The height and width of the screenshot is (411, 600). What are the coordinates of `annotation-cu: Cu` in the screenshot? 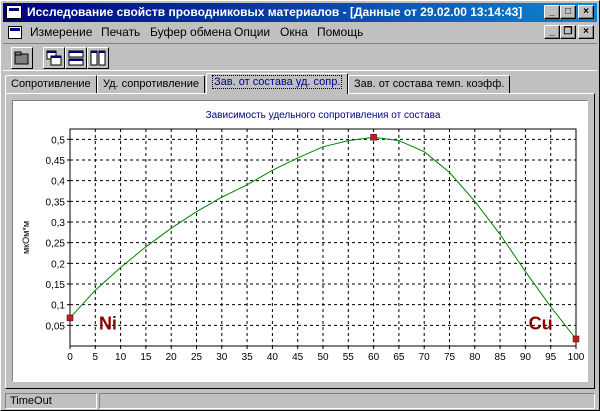 It's located at (541, 323).